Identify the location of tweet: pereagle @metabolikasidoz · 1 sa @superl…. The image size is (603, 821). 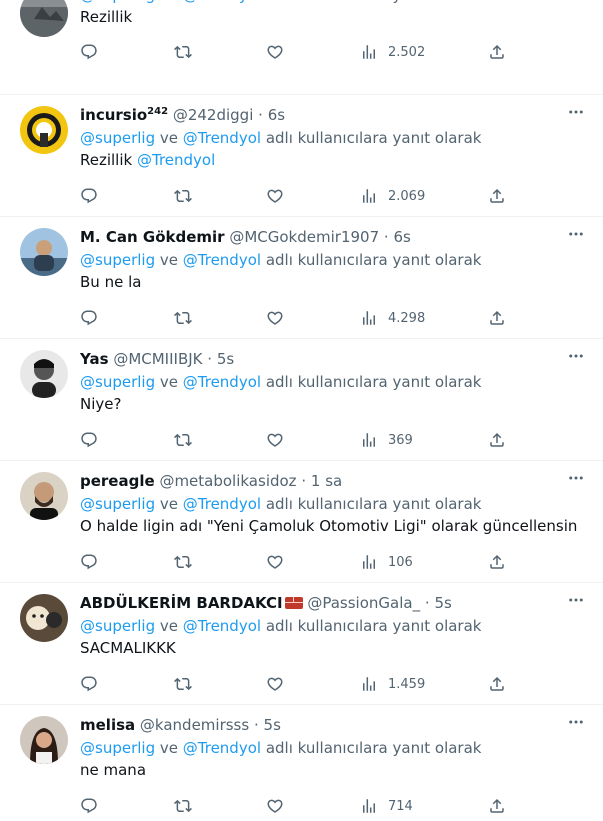
(301, 522).